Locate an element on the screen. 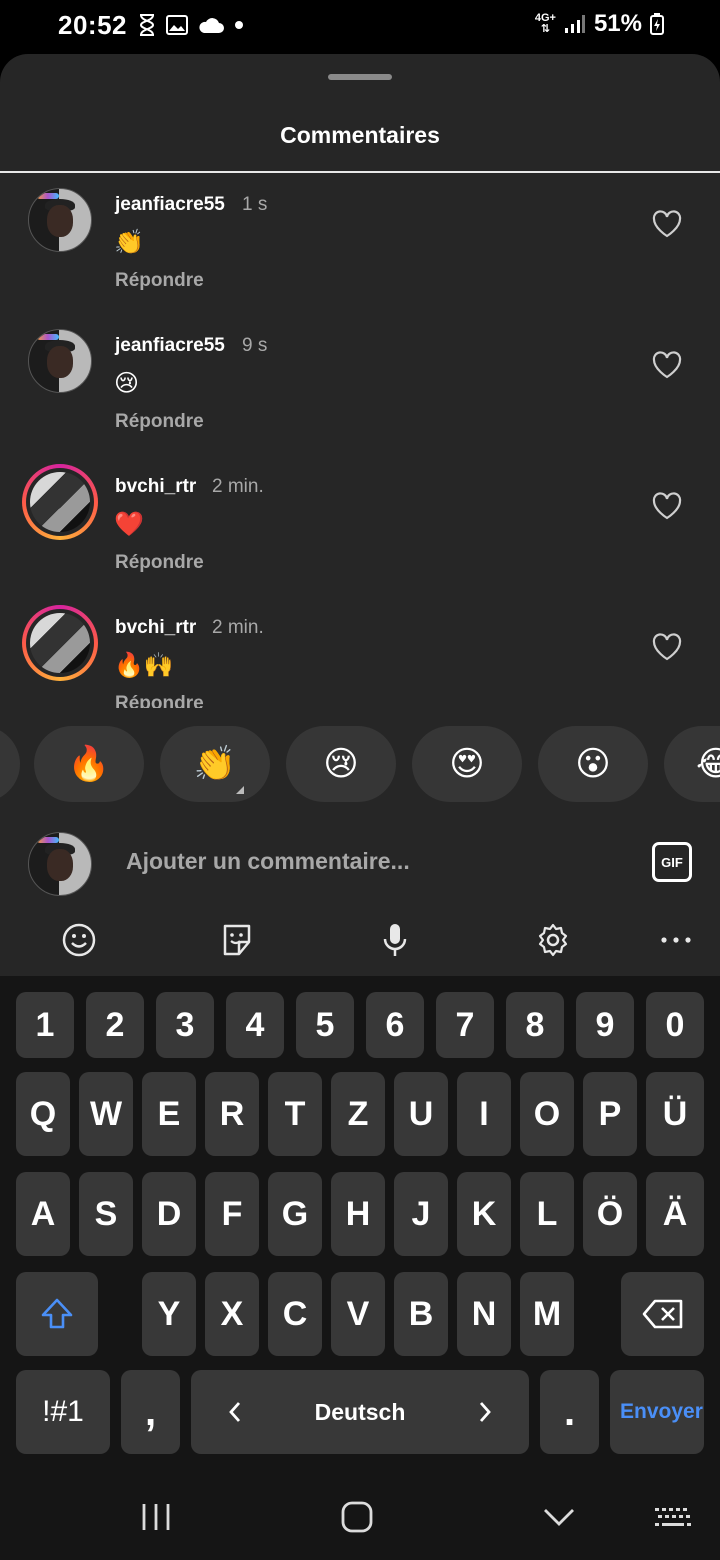  key-m: M is located at coordinates (547, 1314).